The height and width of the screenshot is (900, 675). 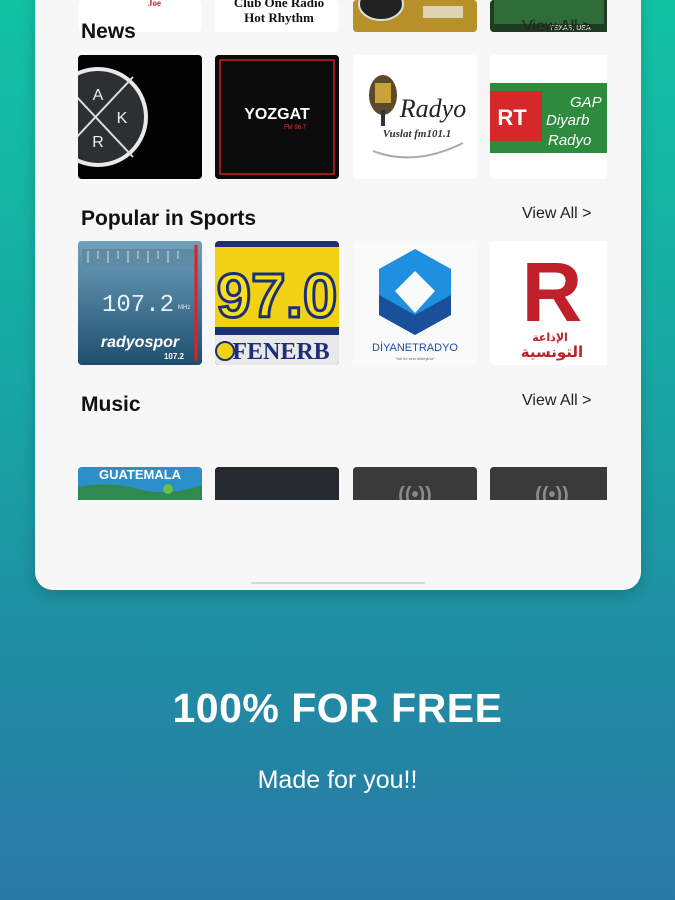 I want to click on station-tile-news-3: Radyo Vuslat fm101.1, so click(x=415, y=117).